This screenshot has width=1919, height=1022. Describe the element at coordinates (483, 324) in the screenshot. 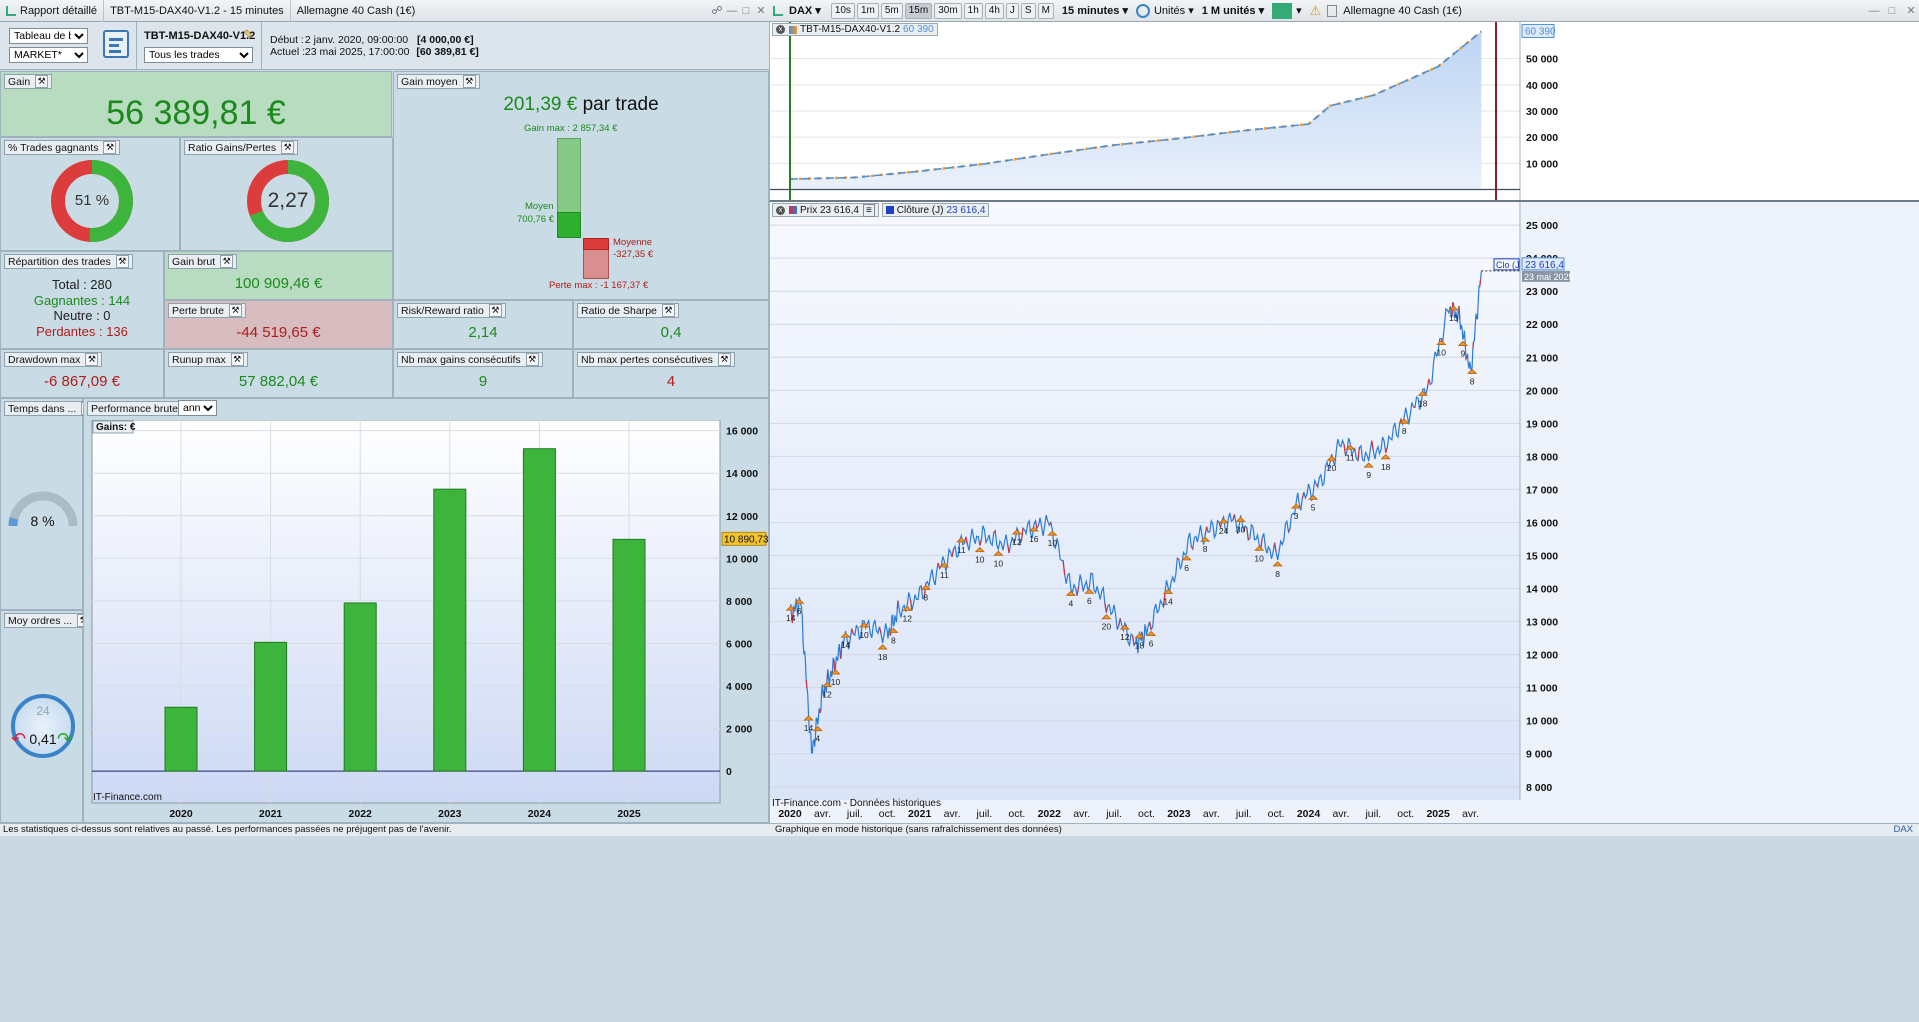

I see `rr-panel: Risk/Reward ratio ⚒ 2,14` at that location.